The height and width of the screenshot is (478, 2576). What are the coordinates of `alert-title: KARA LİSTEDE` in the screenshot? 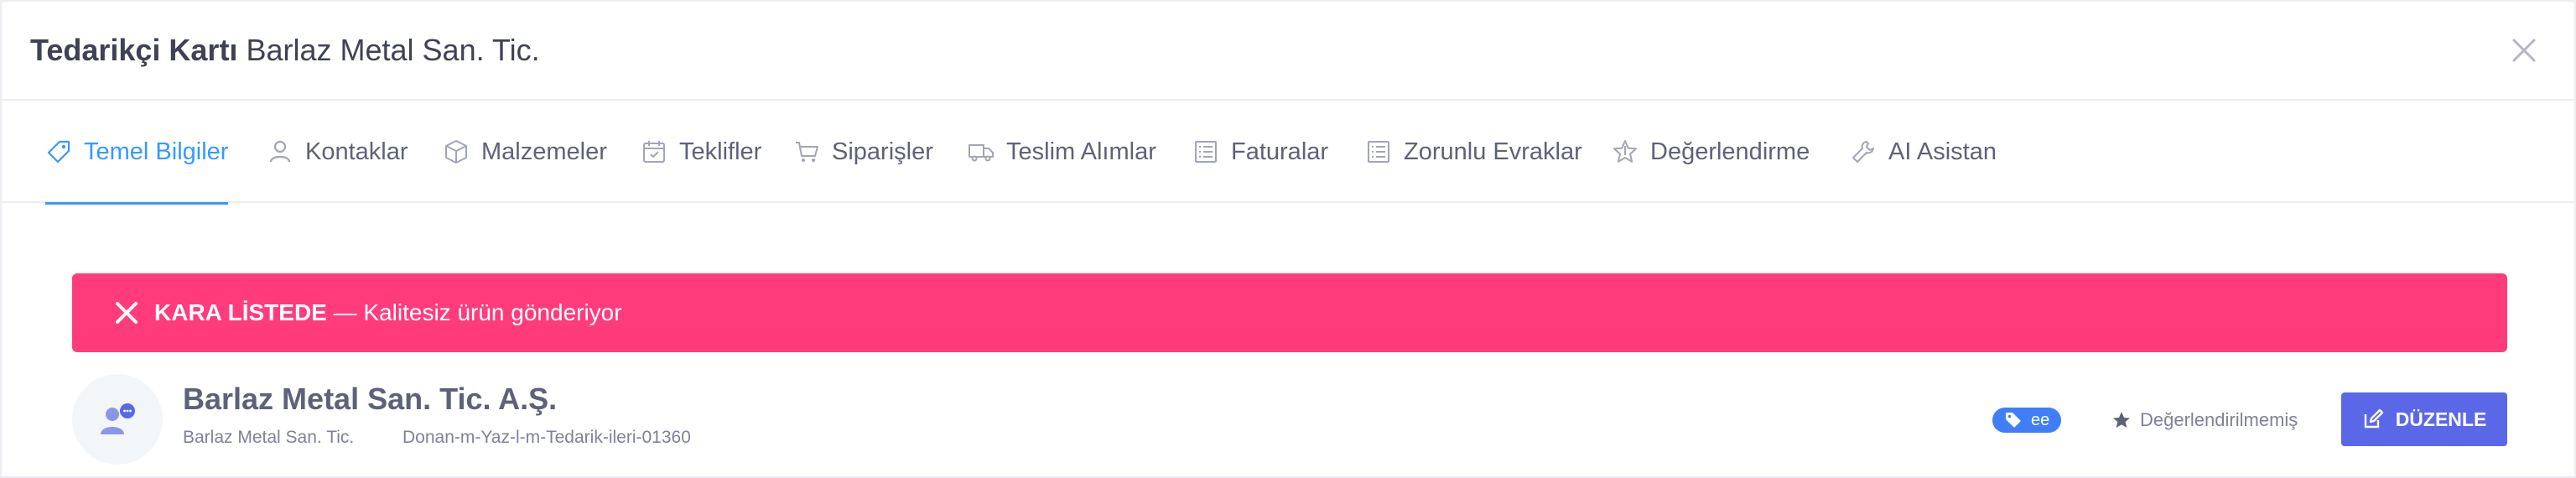 It's located at (240, 312).